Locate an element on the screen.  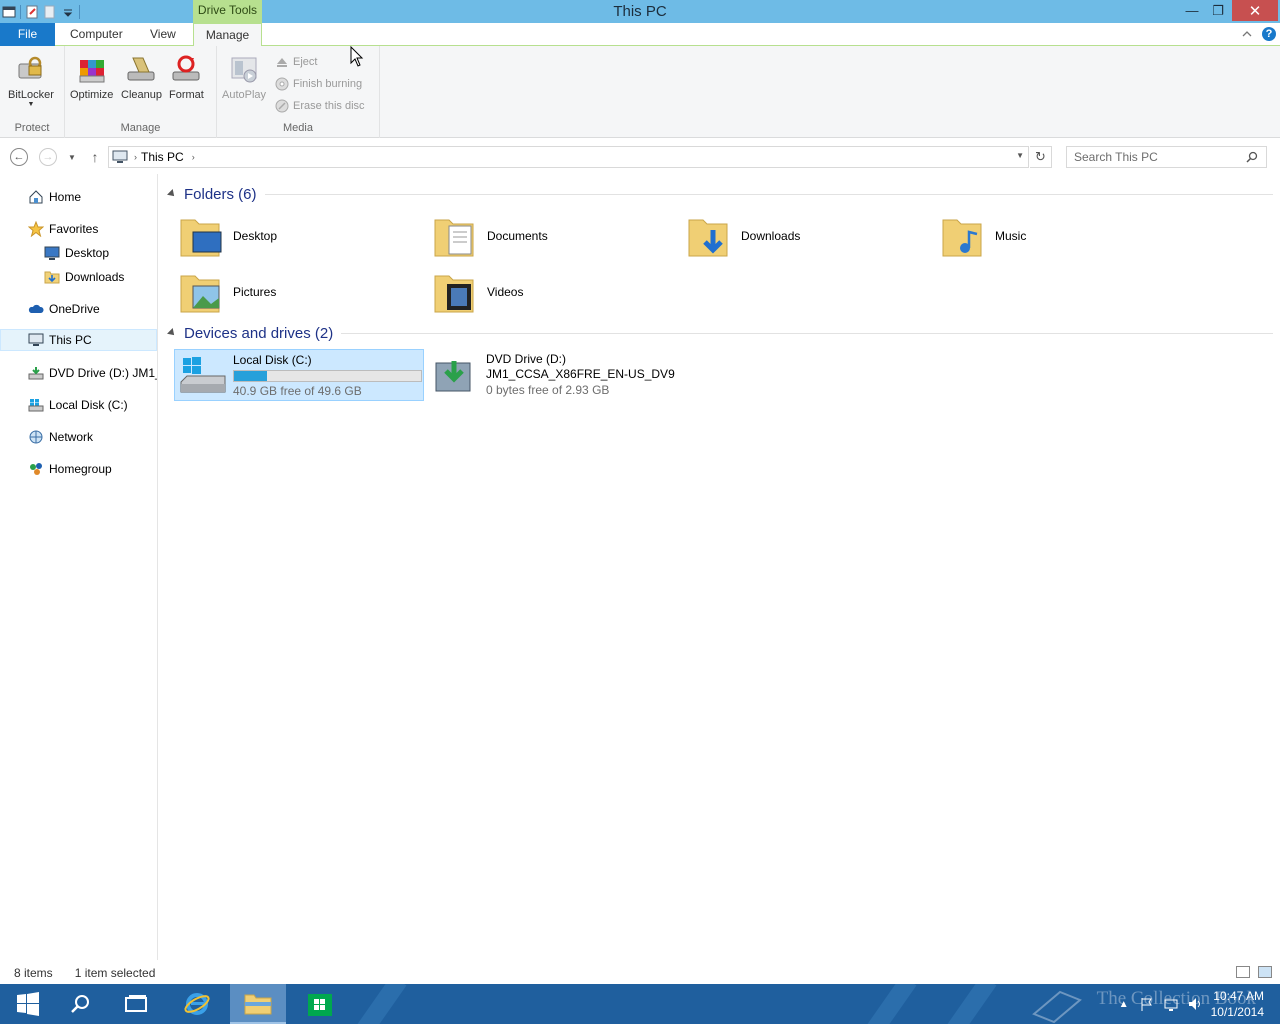
nav-item-downloads: Downloads is located at coordinates (78, 277).